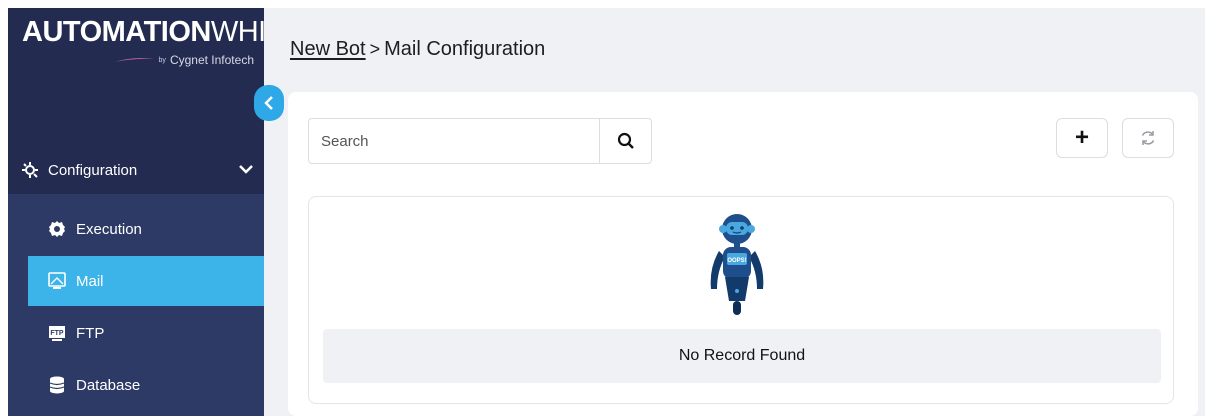 The image size is (1205, 416). I want to click on plus-icon: +, so click(1081, 137).